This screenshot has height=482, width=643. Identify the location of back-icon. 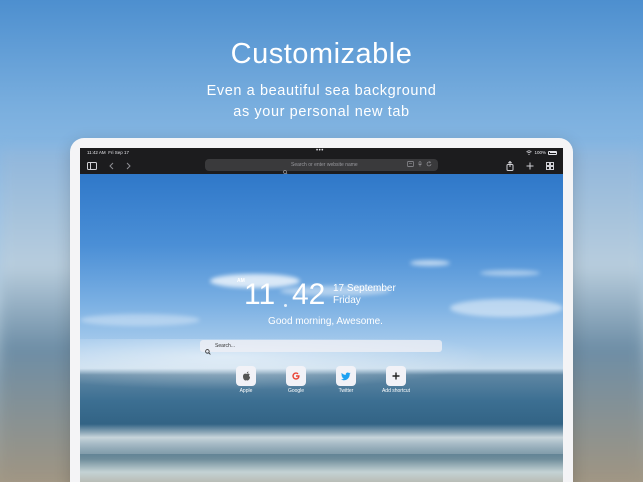
(111, 165).